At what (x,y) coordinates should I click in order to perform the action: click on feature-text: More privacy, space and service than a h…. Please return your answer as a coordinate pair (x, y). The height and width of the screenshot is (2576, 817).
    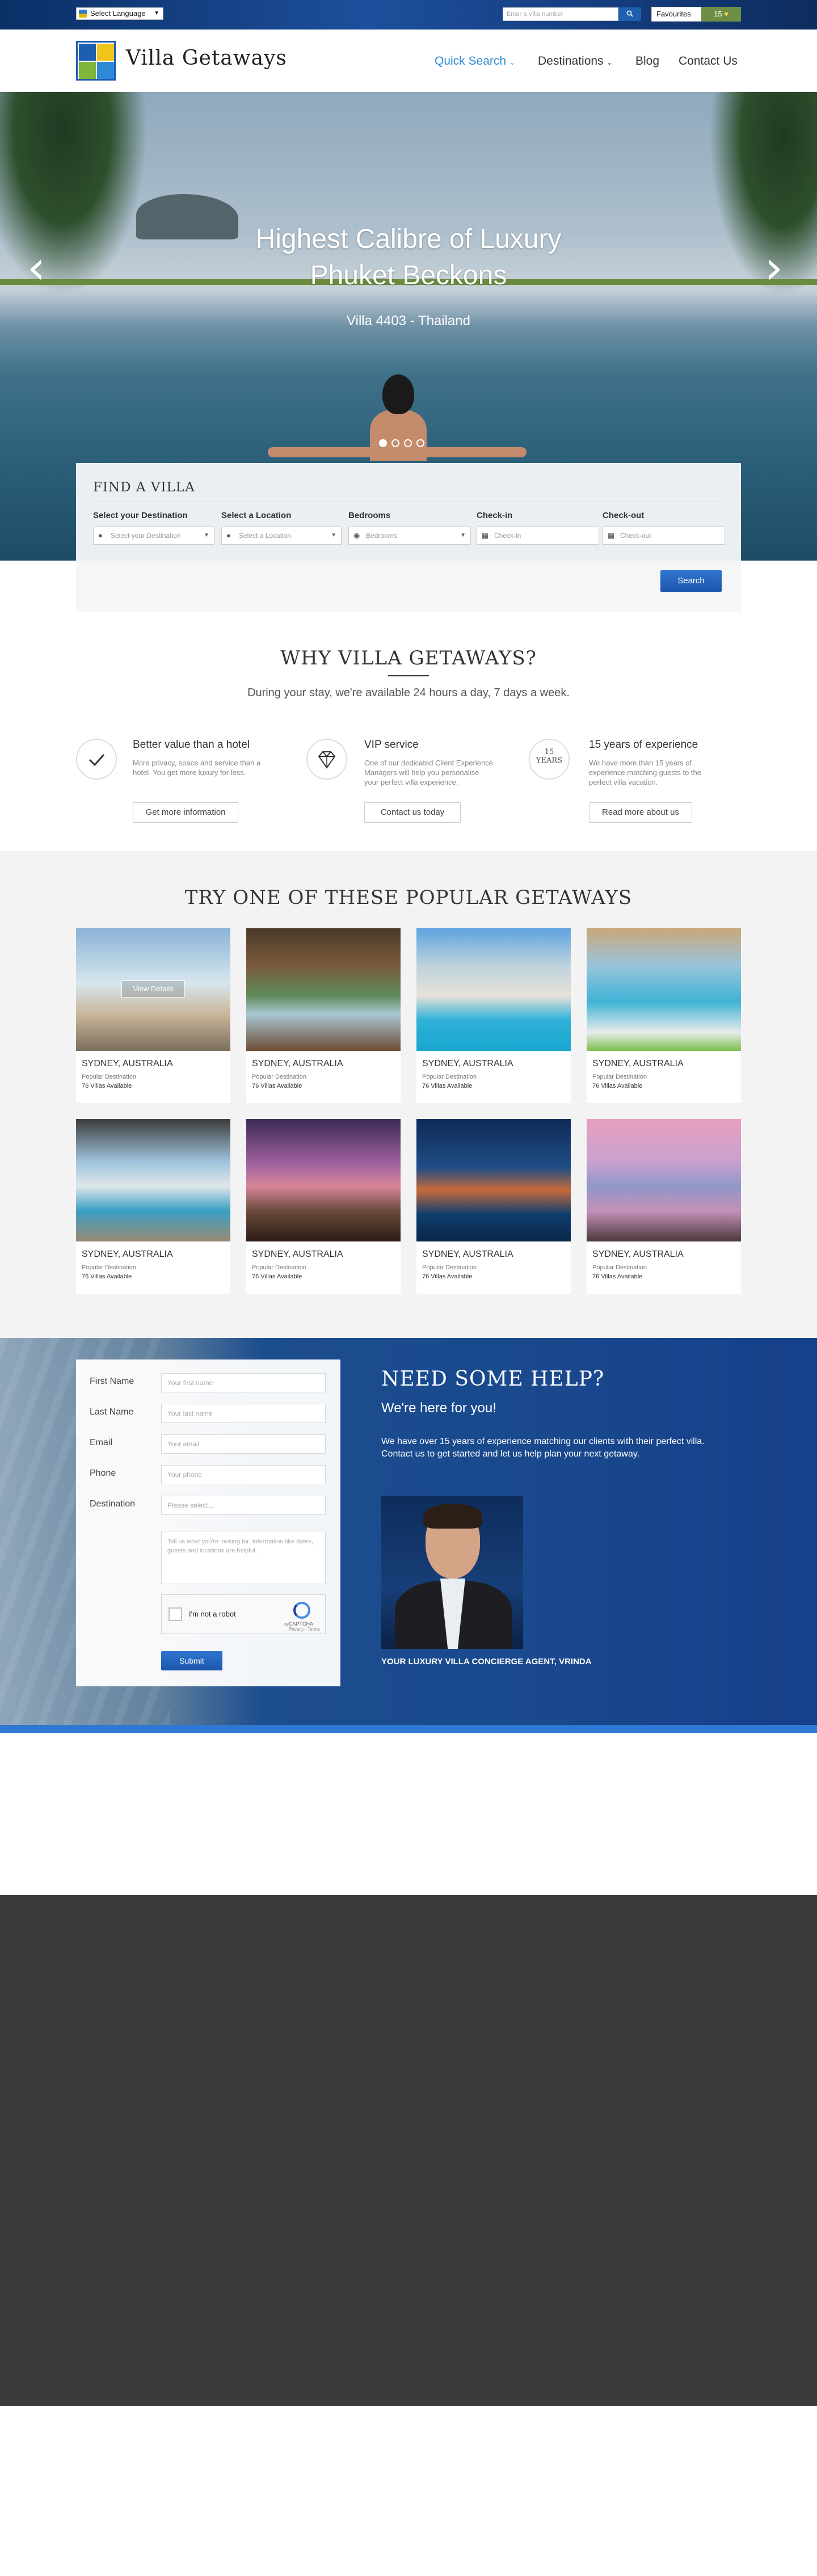
    Looking at the image, I should click on (197, 768).